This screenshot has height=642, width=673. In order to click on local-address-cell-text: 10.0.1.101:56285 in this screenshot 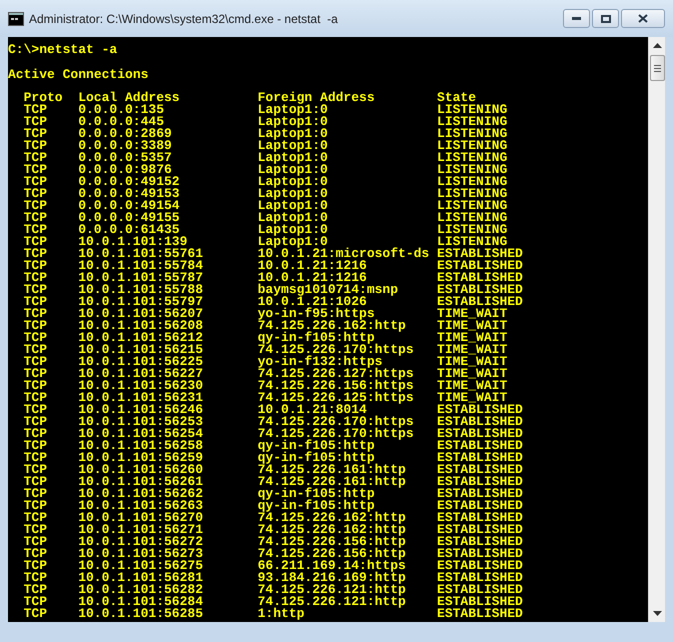, I will do `click(141, 614)`.